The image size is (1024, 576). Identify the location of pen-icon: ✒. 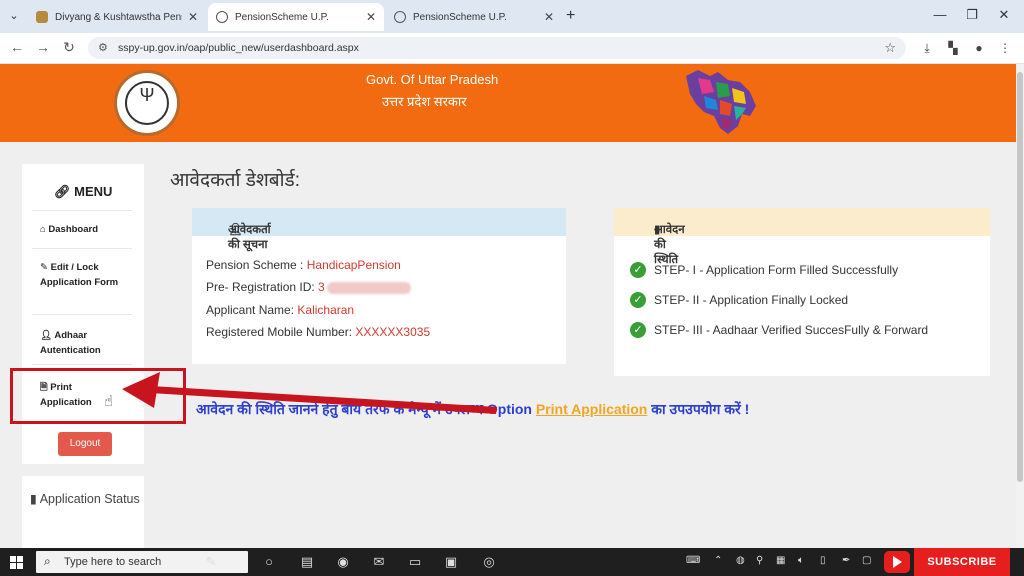
(846, 560).